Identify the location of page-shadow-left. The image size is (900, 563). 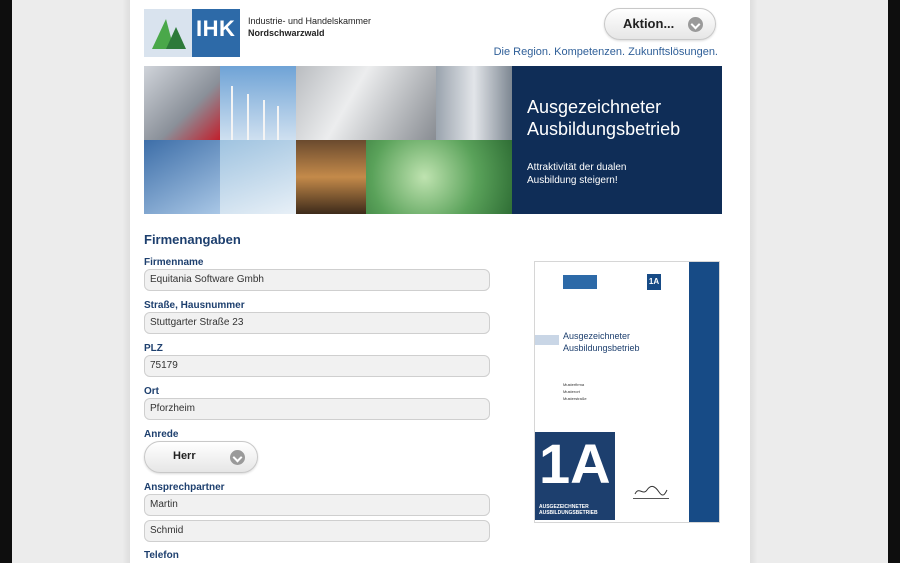
(126, 281).